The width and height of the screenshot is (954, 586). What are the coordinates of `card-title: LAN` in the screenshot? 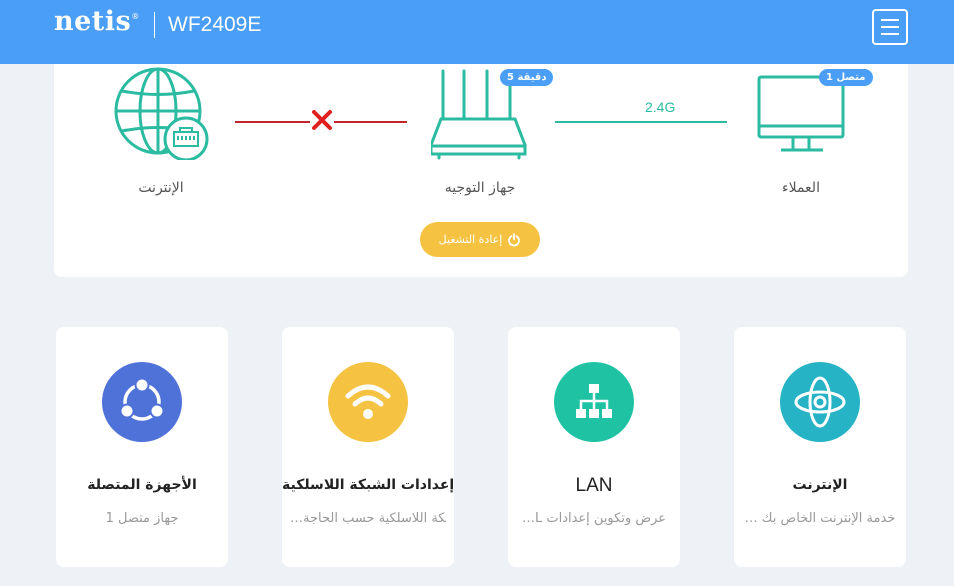 It's located at (594, 485).